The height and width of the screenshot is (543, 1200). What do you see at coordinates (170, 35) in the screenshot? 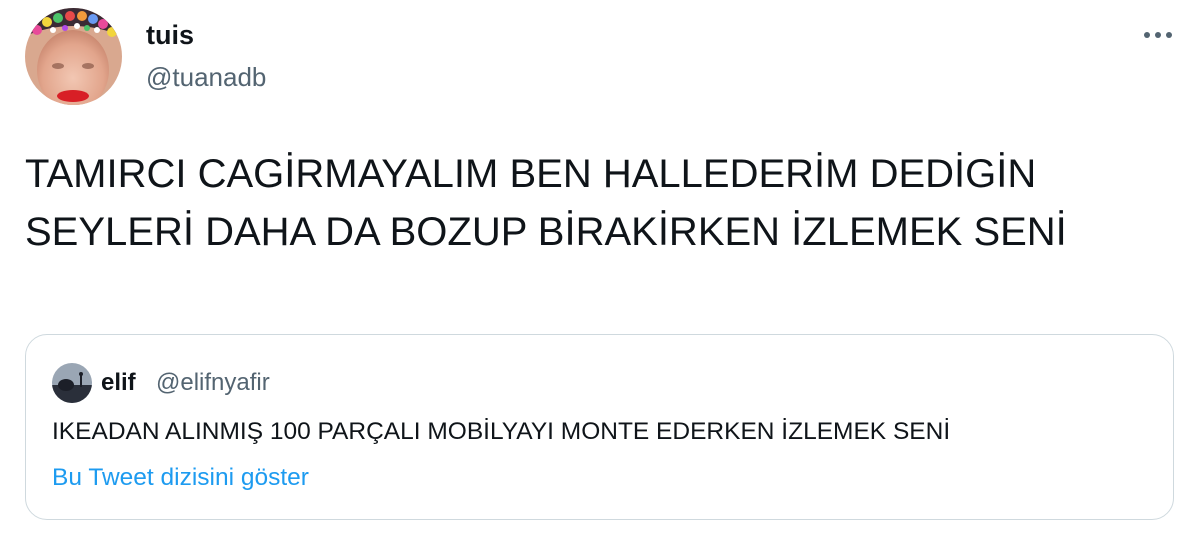
I see `author-name: tuis` at bounding box center [170, 35].